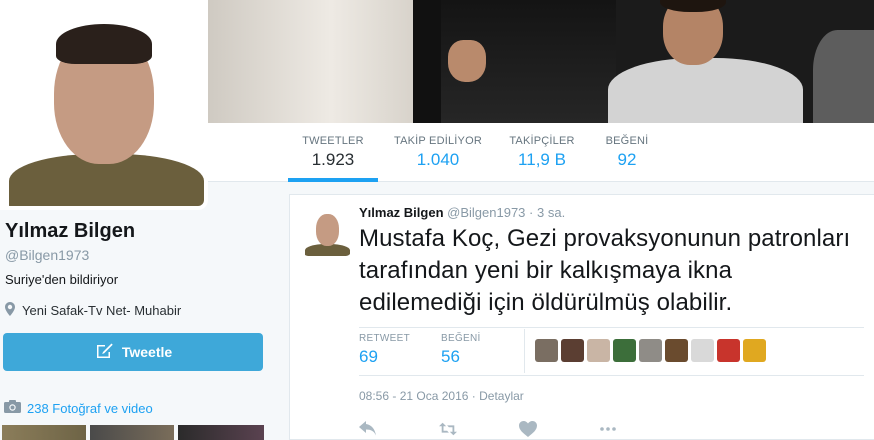 Image resolution: width=874 pixels, height=440 pixels. Describe the element at coordinates (551, 212) in the screenshot. I see `tweet-timestamp: 3 sa.` at that location.